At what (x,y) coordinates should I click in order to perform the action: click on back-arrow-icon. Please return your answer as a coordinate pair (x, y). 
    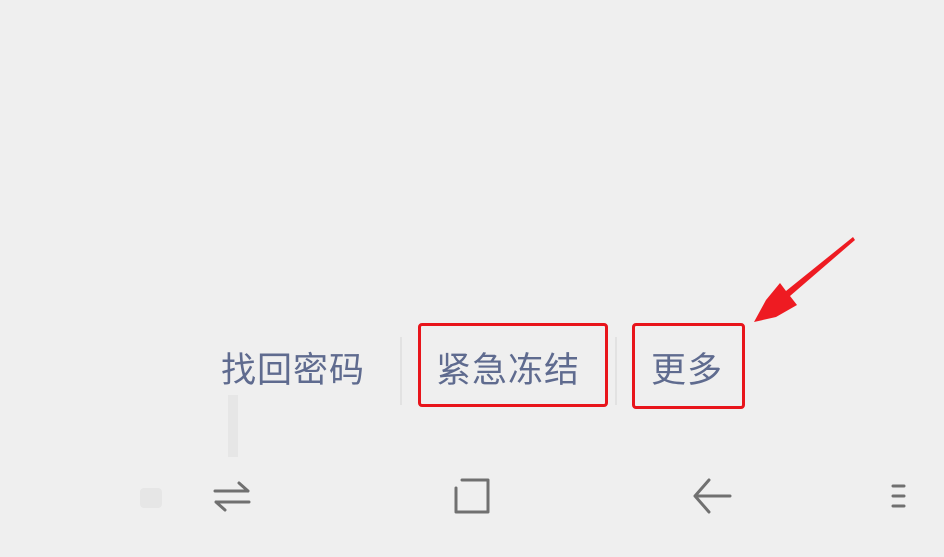
    Looking at the image, I should click on (712, 496).